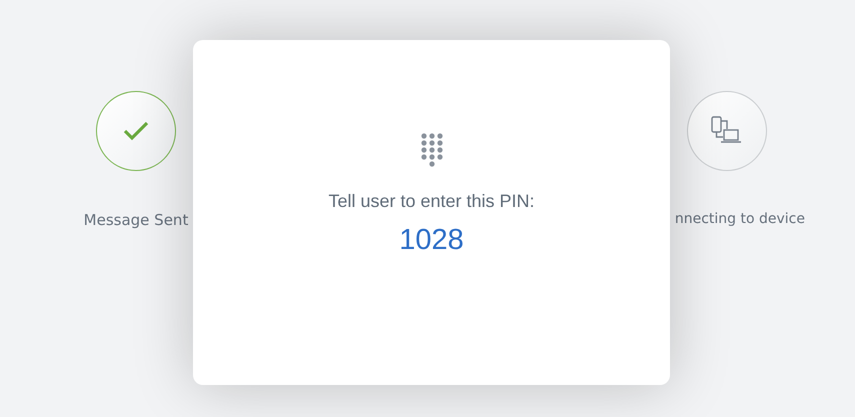 This screenshot has height=417, width=855. I want to click on step-label: nnecting to device, so click(739, 219).